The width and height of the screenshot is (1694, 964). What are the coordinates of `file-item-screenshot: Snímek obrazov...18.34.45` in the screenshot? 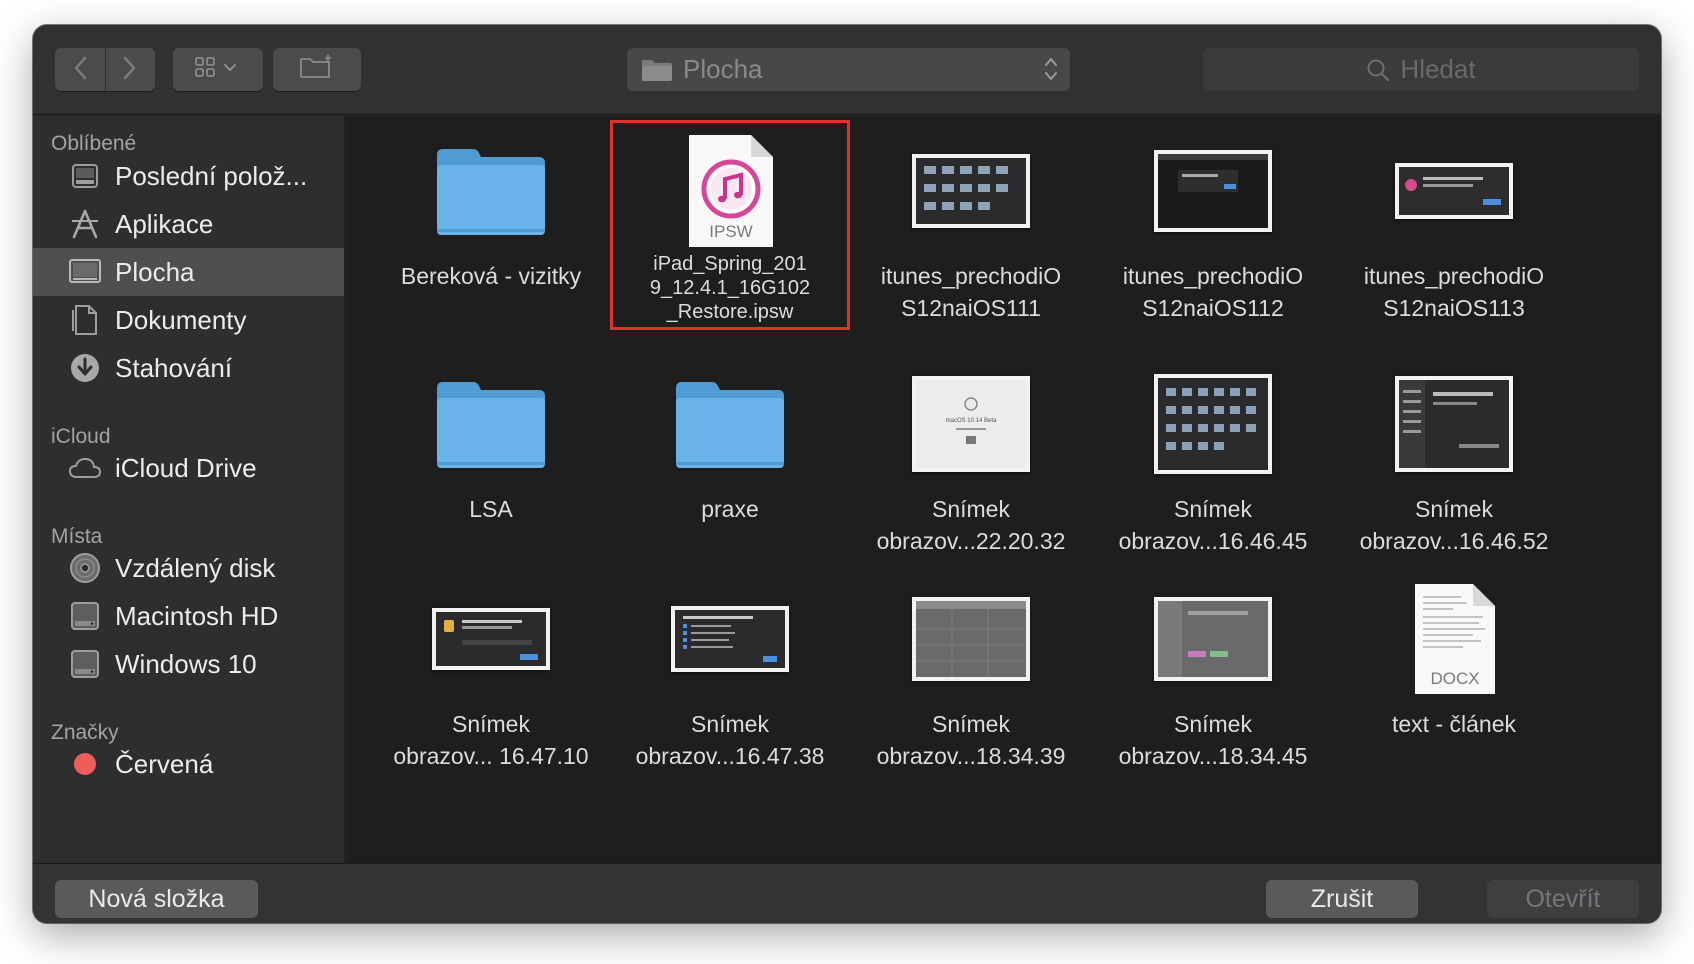 It's located at (1213, 683).